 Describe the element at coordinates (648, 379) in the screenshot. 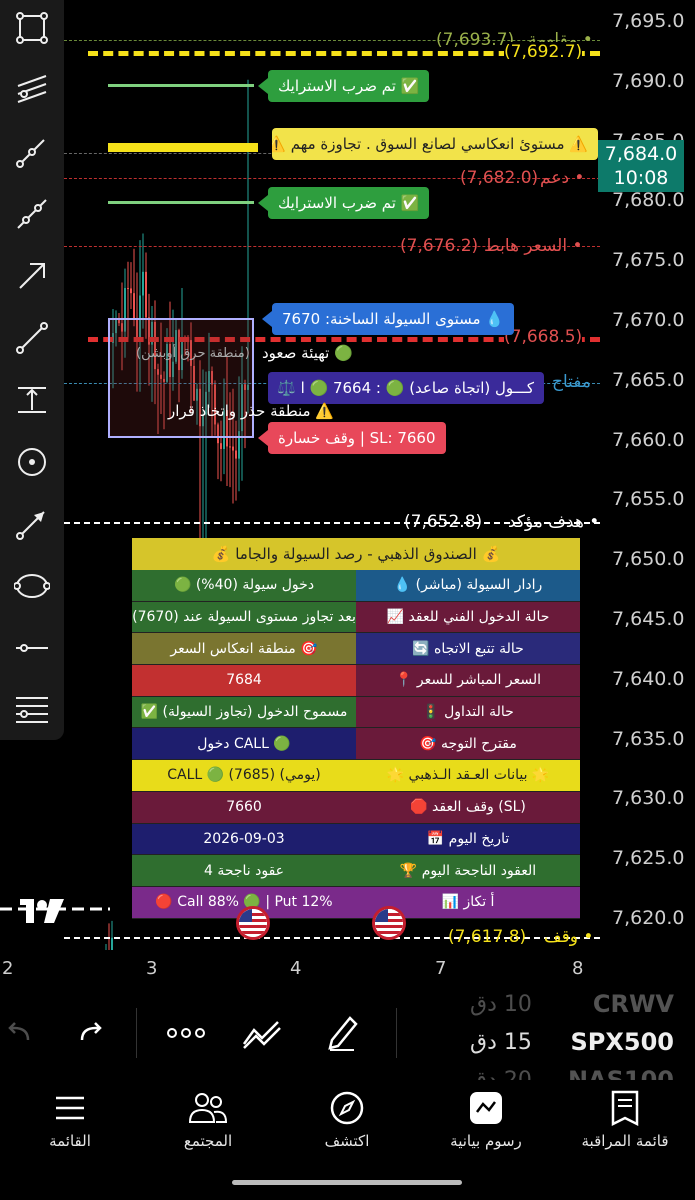

I see `price-tick: 7,665.0` at that location.